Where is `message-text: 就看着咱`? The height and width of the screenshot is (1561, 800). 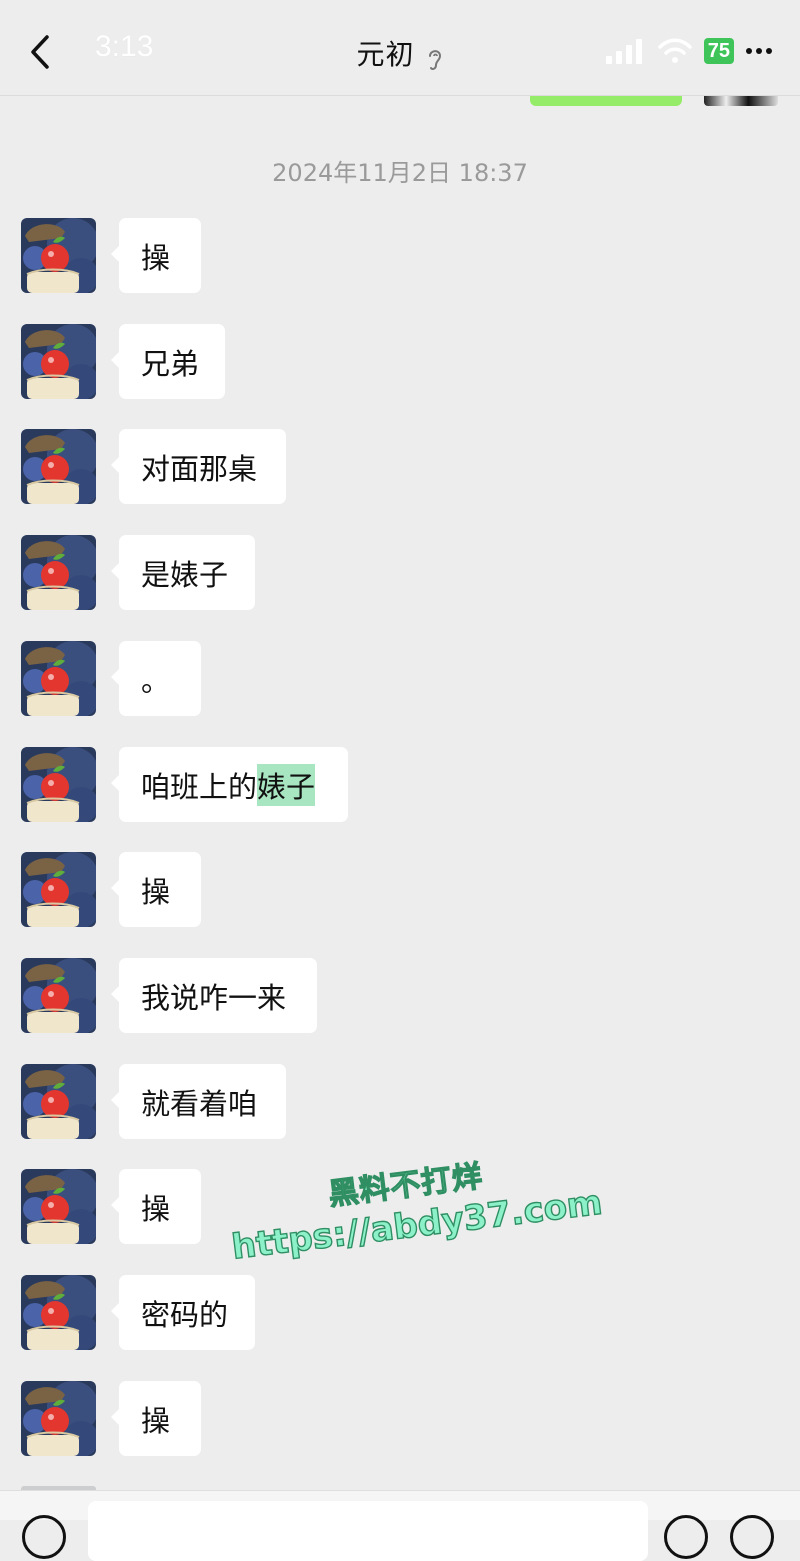 message-text: 就看着咱 is located at coordinates (199, 1103).